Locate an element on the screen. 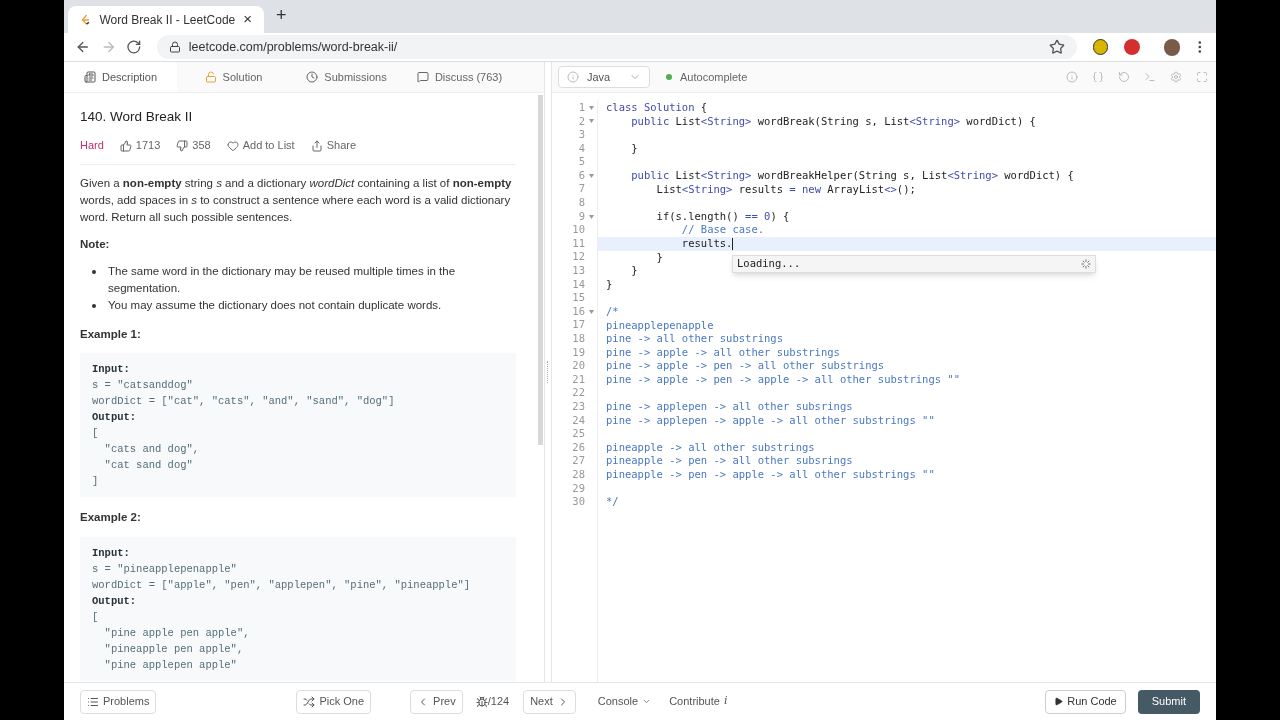 This screenshot has width=1280, height=720. line-number: 17 is located at coordinates (578, 325).